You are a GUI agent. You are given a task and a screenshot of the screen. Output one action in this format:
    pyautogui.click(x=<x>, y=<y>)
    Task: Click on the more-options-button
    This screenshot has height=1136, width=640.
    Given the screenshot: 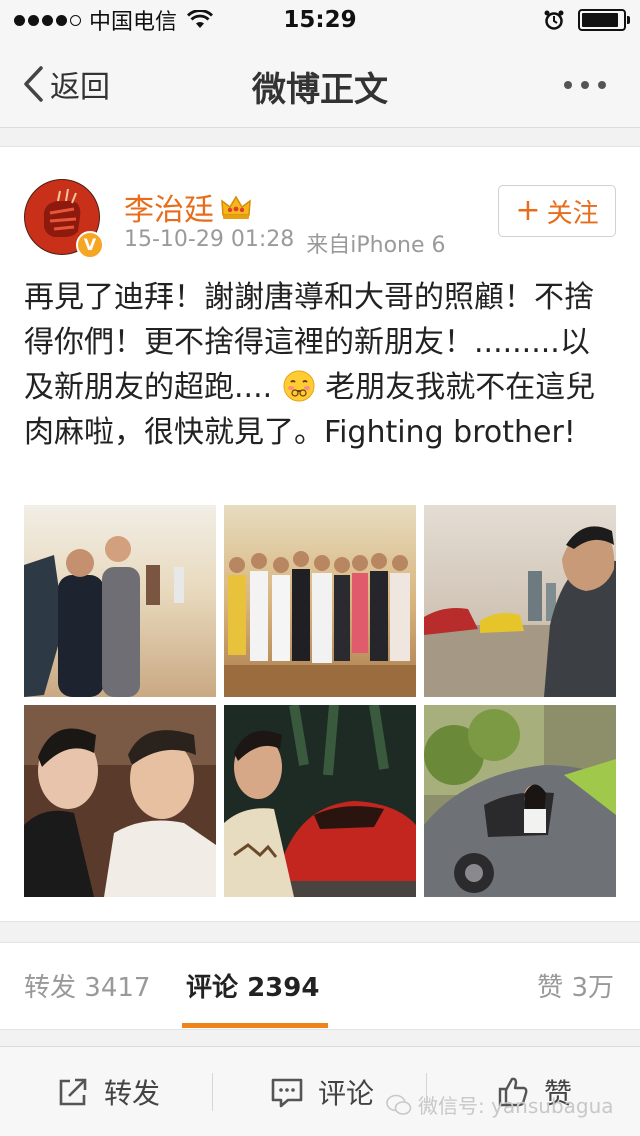 What is the action you would take?
    pyautogui.click(x=589, y=85)
    